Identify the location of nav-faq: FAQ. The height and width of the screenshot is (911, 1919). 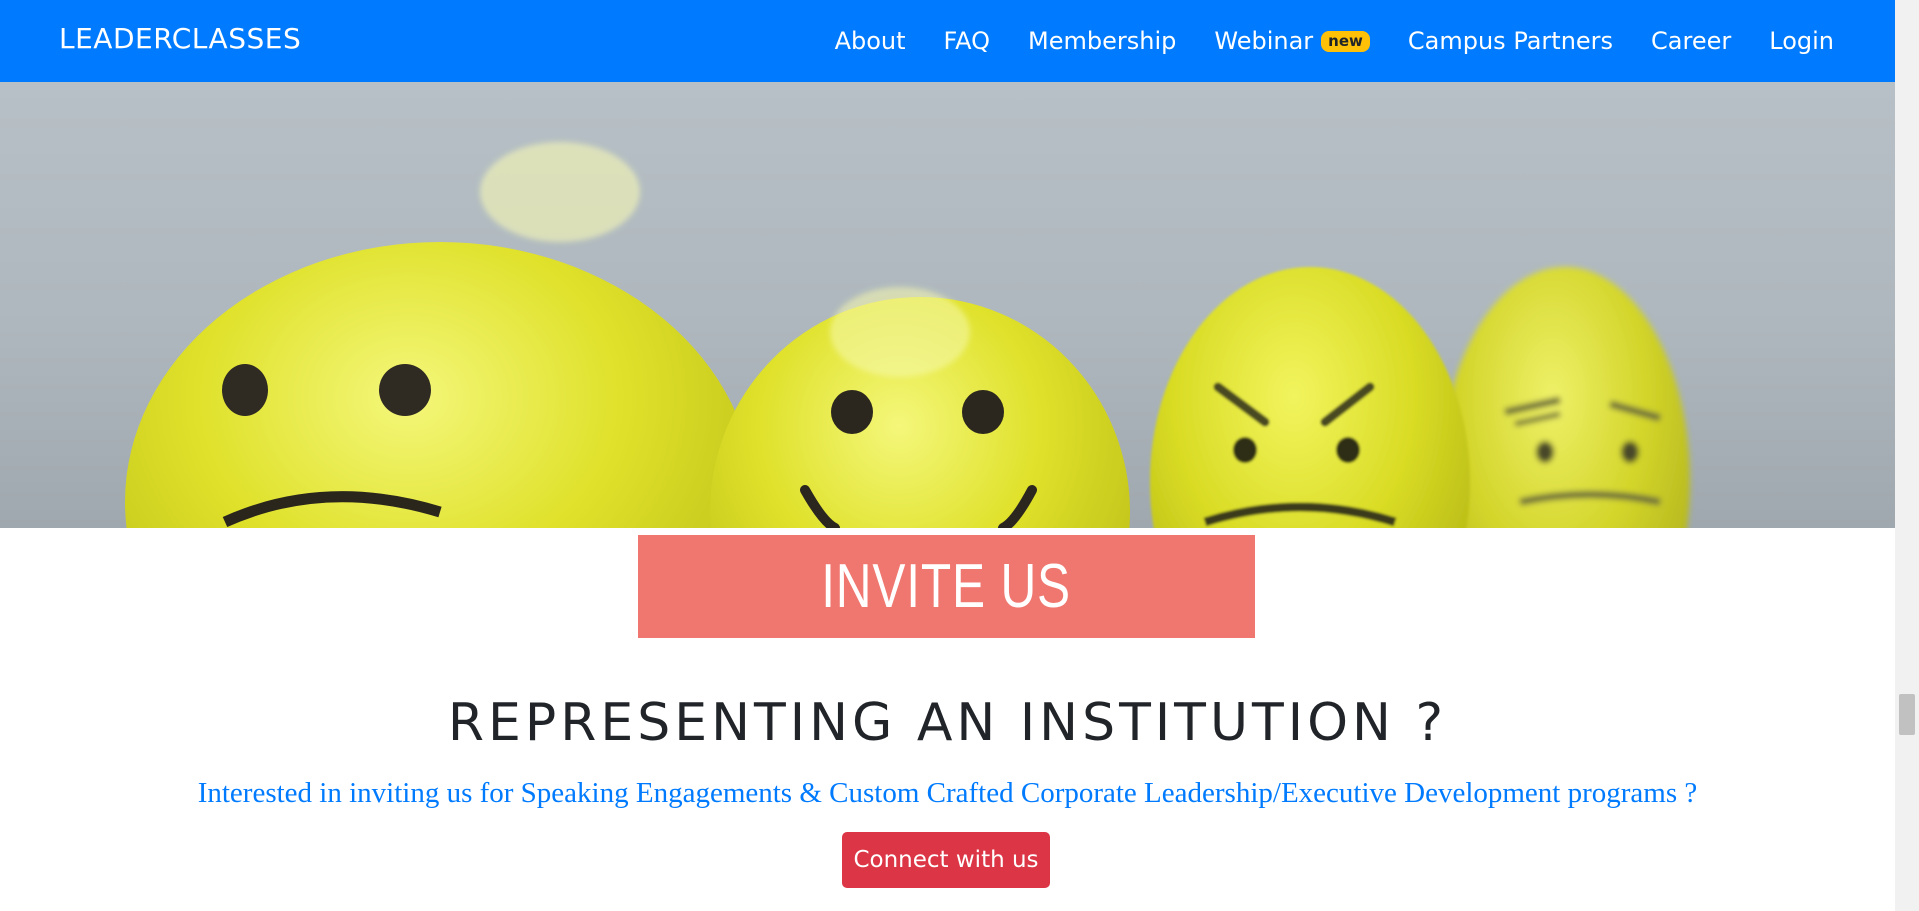
(967, 41).